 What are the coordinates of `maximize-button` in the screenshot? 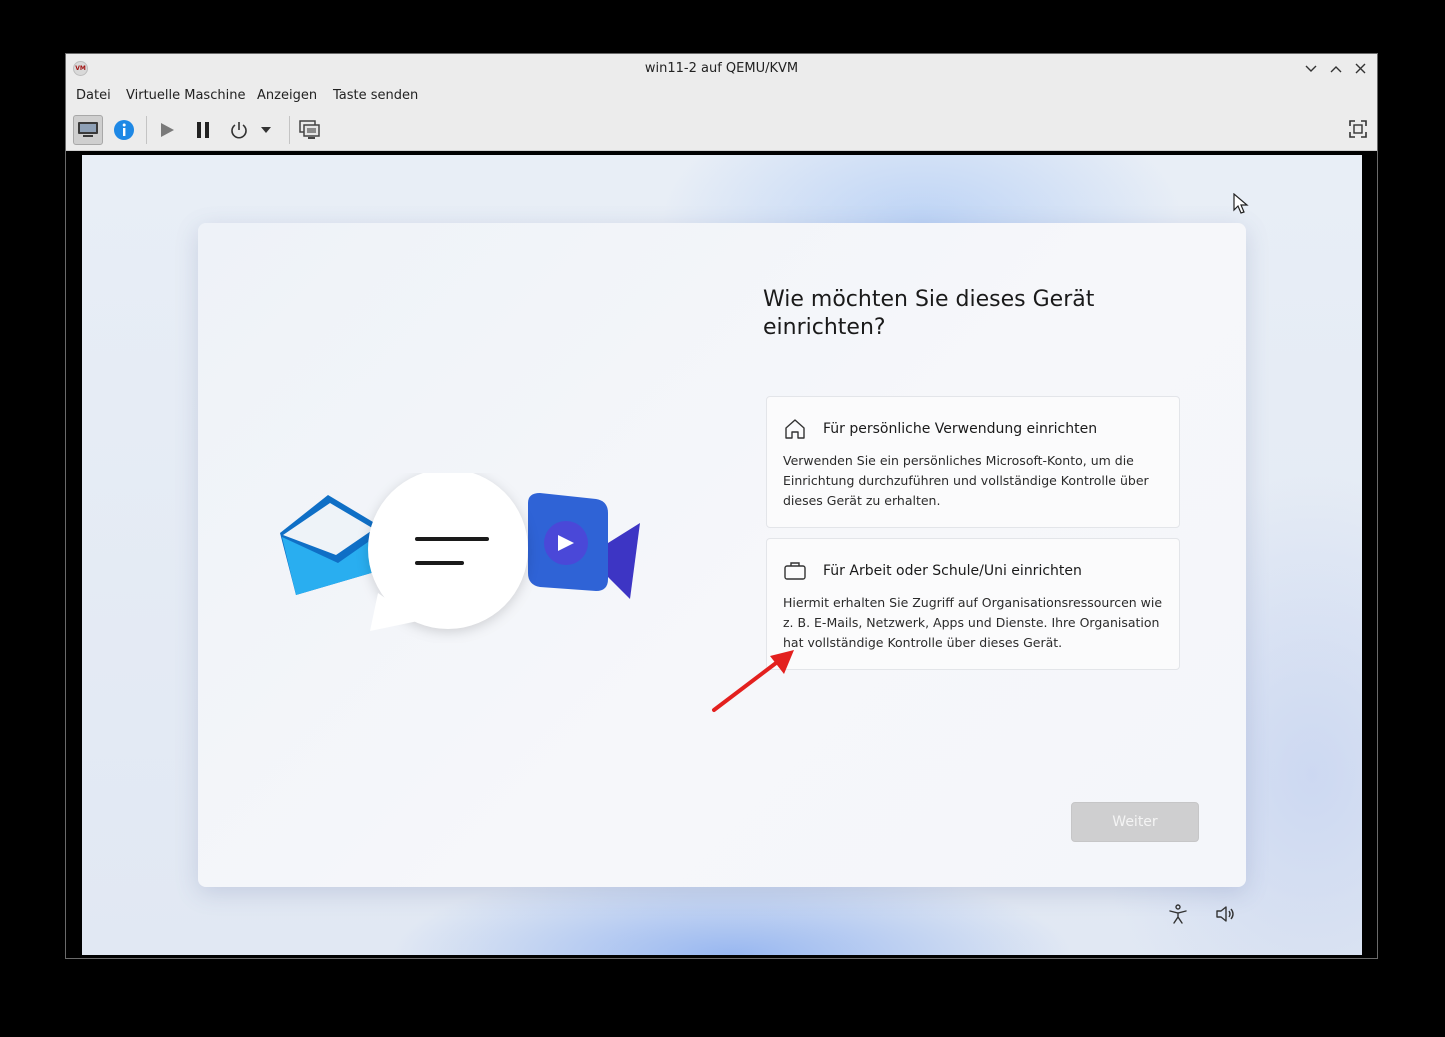 It's located at (1335, 68).